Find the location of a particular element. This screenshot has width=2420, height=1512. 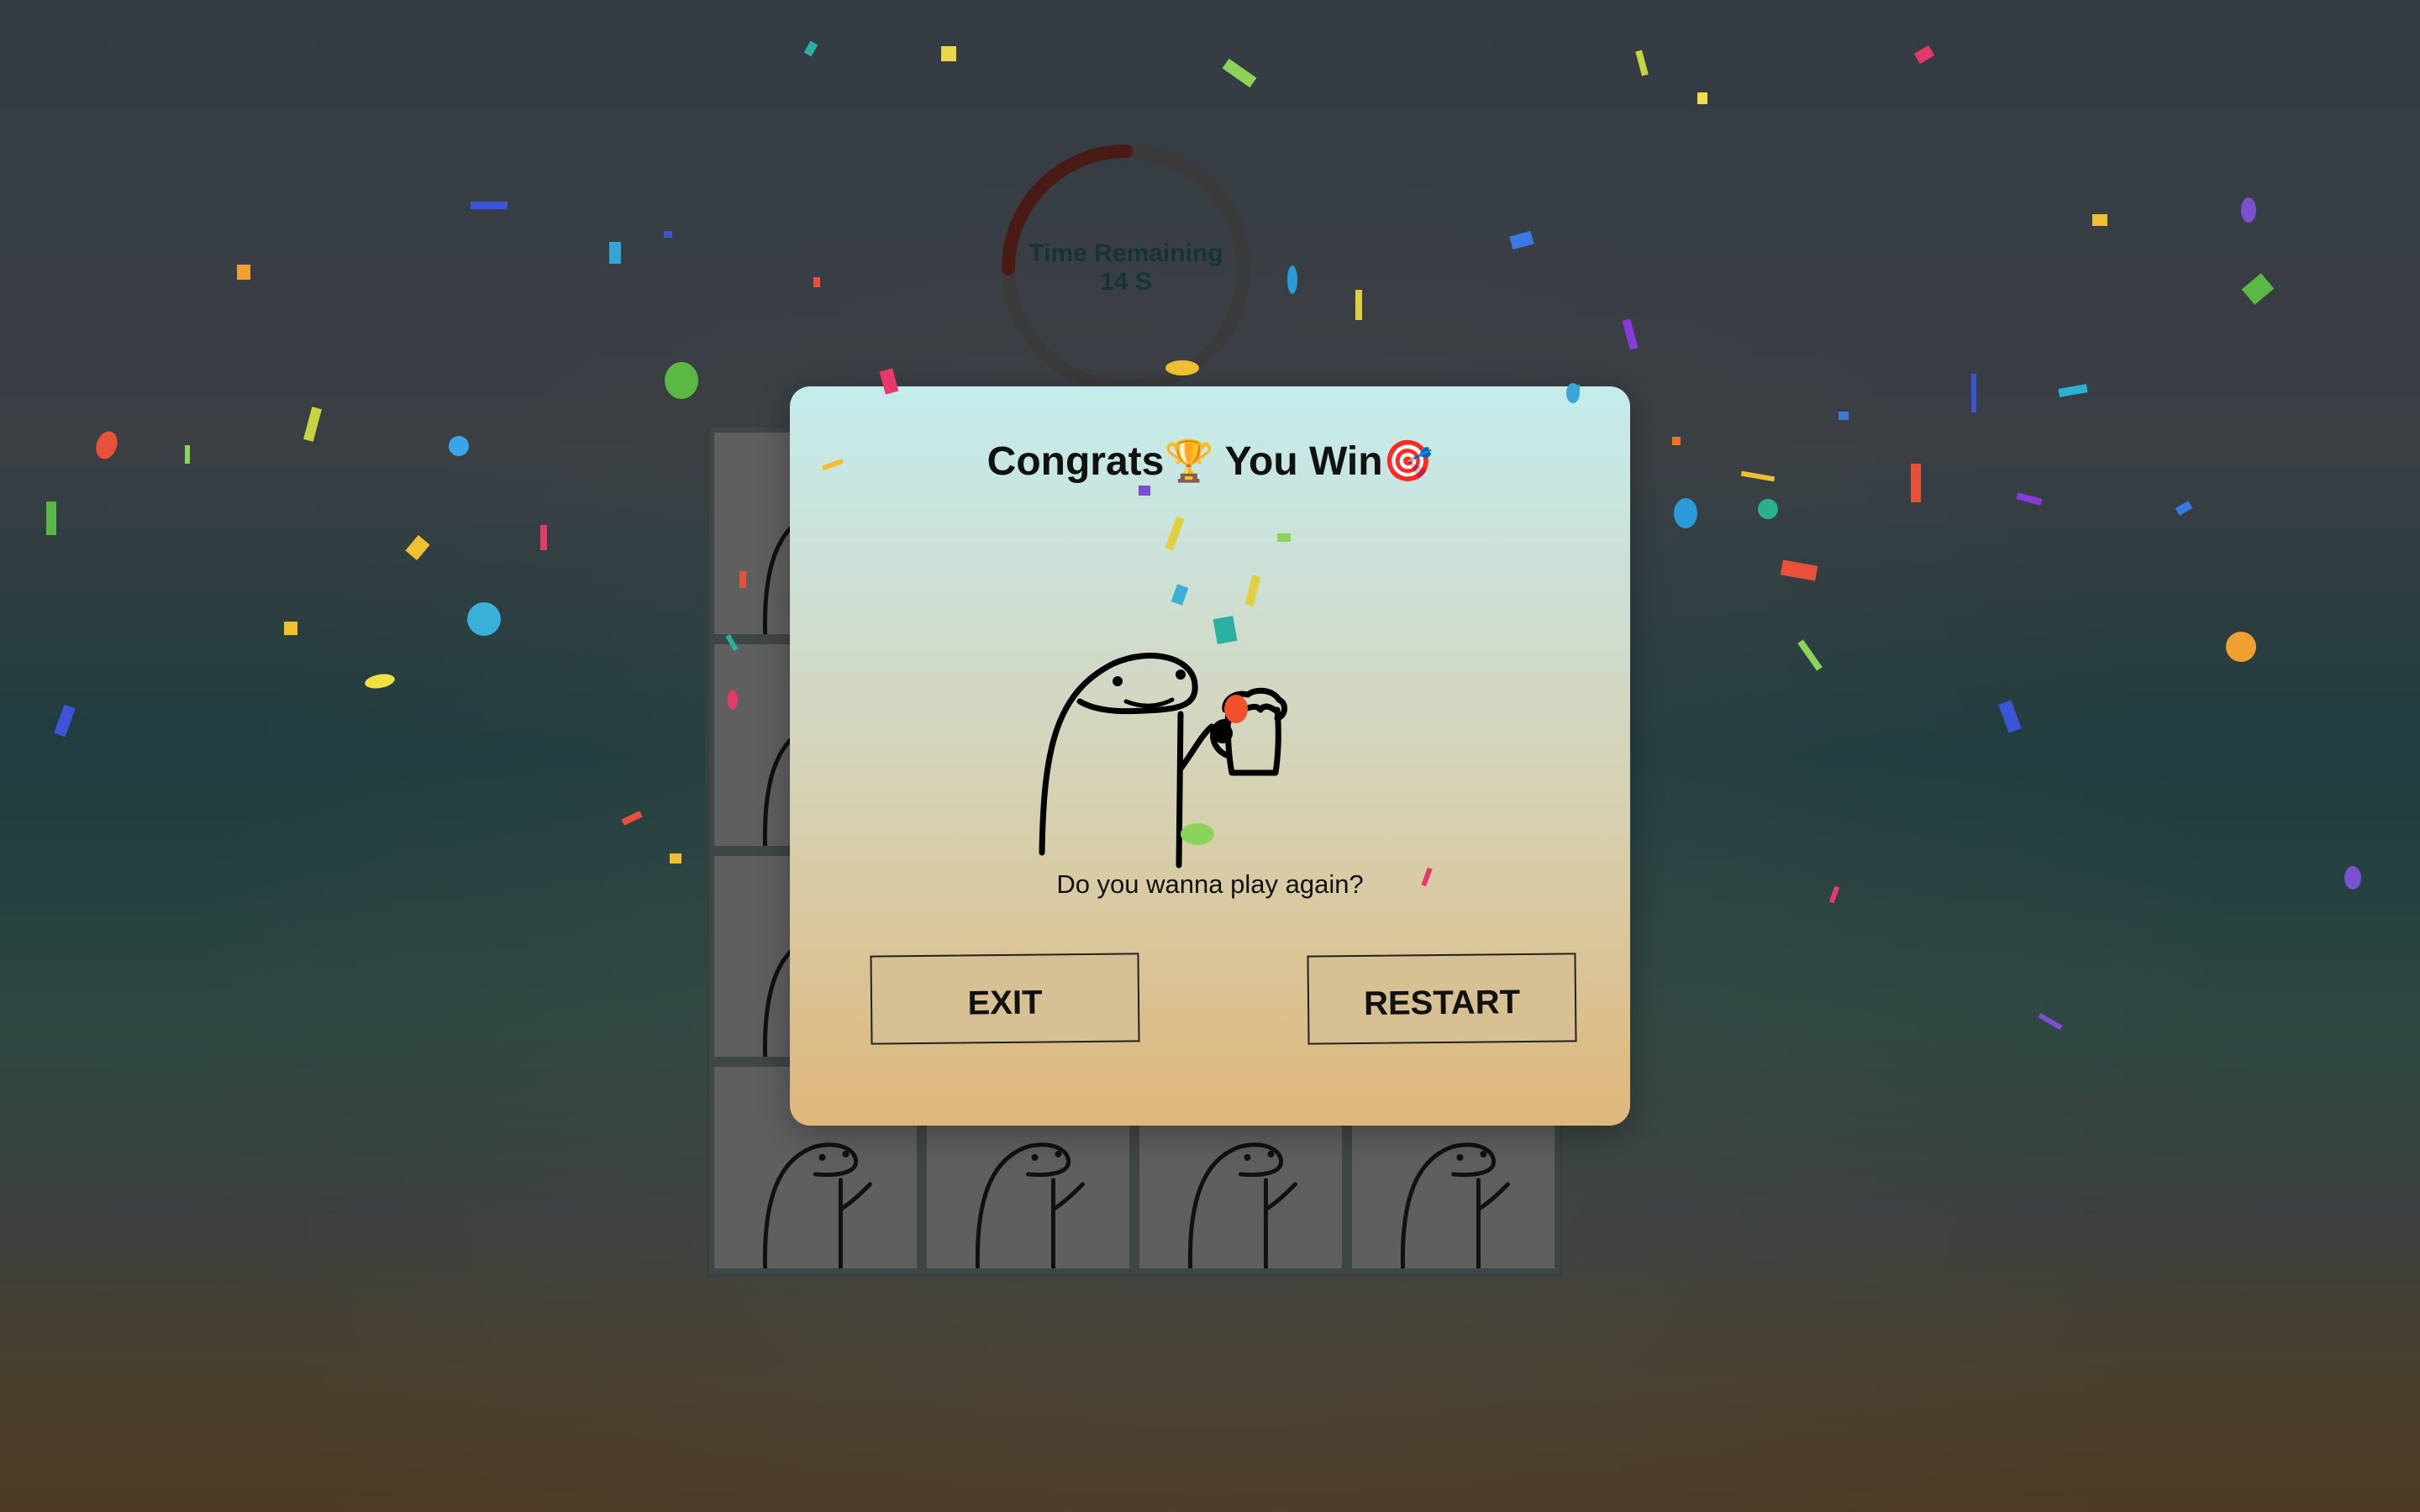

exit-button: EXIT is located at coordinates (1005, 999).